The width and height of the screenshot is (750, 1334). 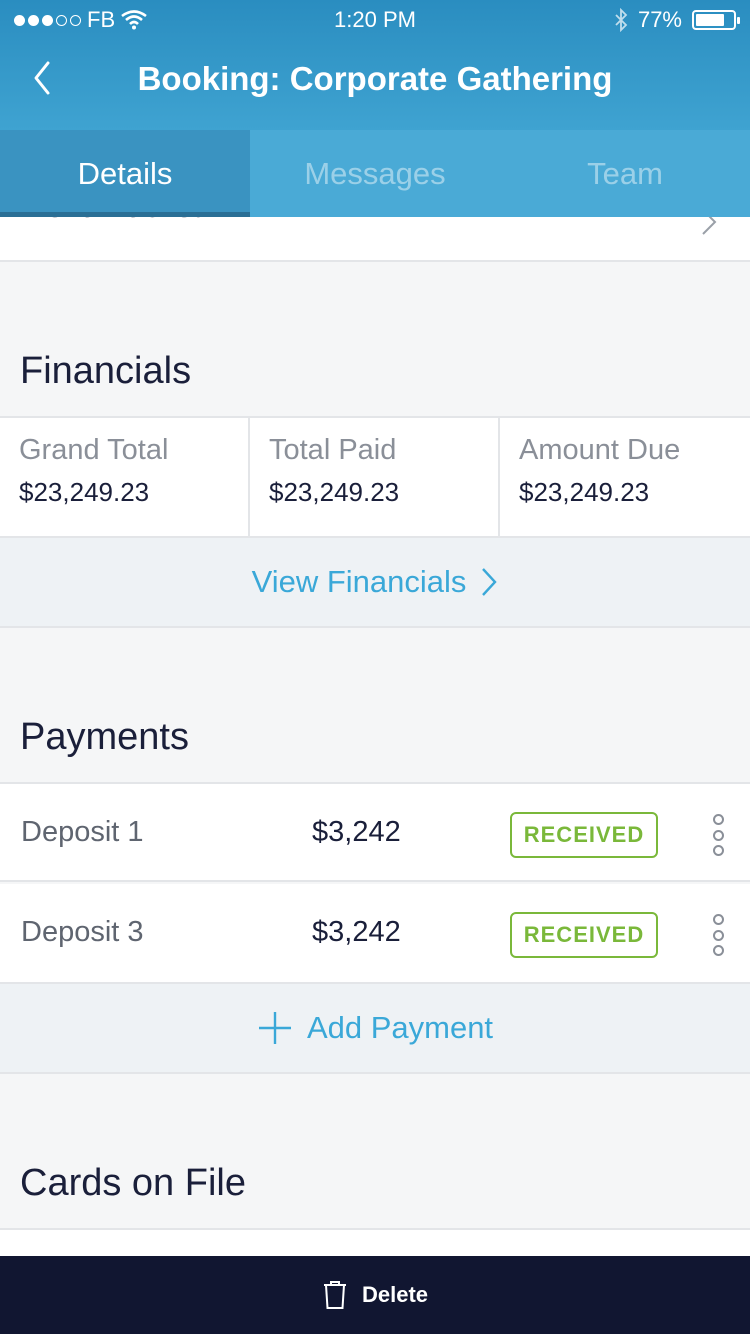 What do you see at coordinates (375, 78) in the screenshot?
I see `page-title: Booking: Corporate Gathering` at bounding box center [375, 78].